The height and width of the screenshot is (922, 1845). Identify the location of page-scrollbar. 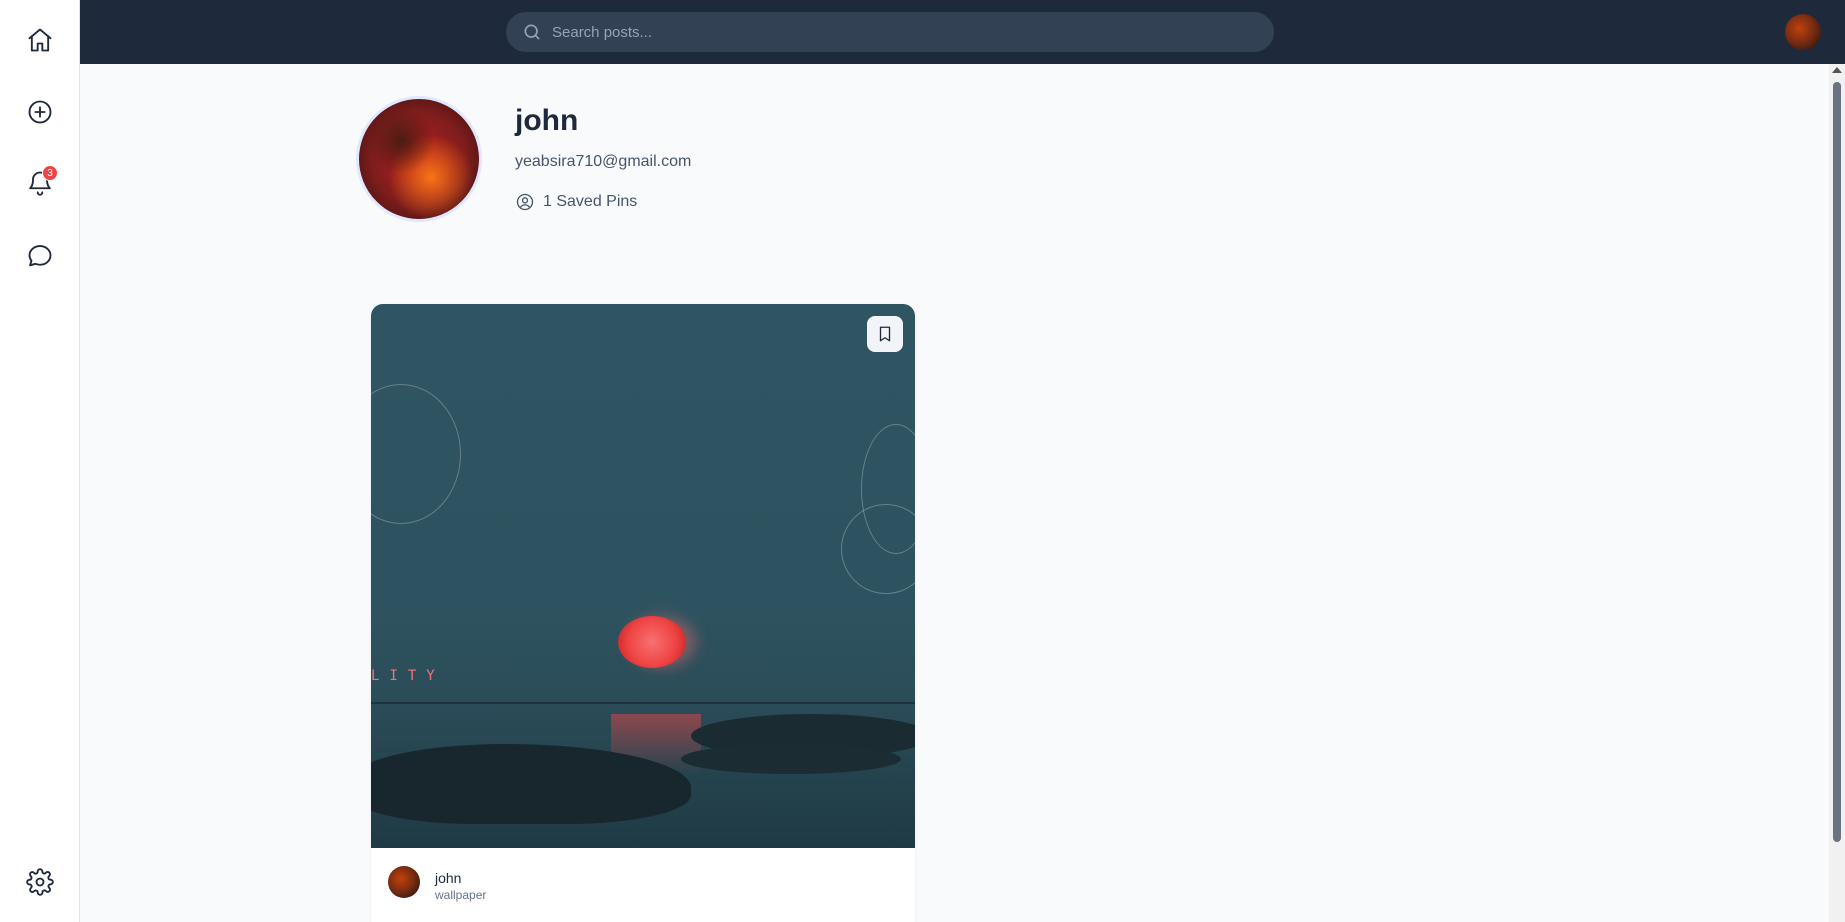
(1837, 493).